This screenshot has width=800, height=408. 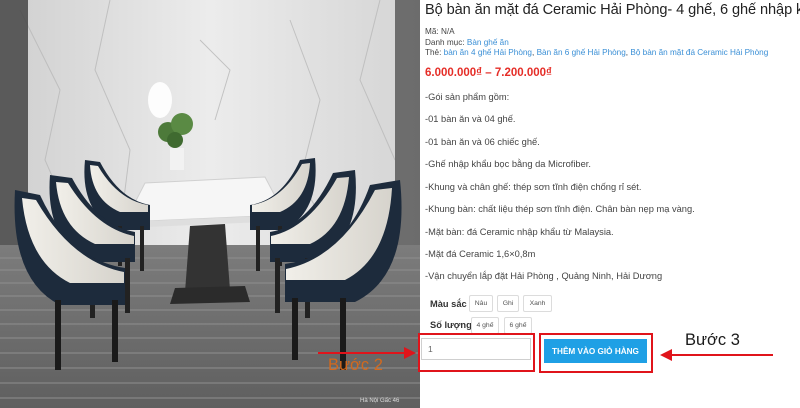 What do you see at coordinates (545, 354) in the screenshot?
I see `annotation-arrows` at bounding box center [545, 354].